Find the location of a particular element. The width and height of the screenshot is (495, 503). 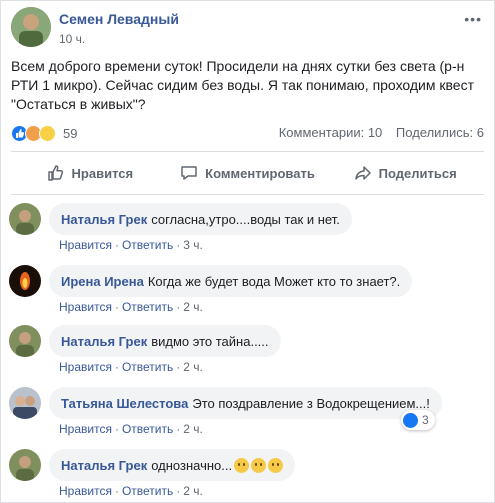

thumbs-up-icon is located at coordinates (55, 173).